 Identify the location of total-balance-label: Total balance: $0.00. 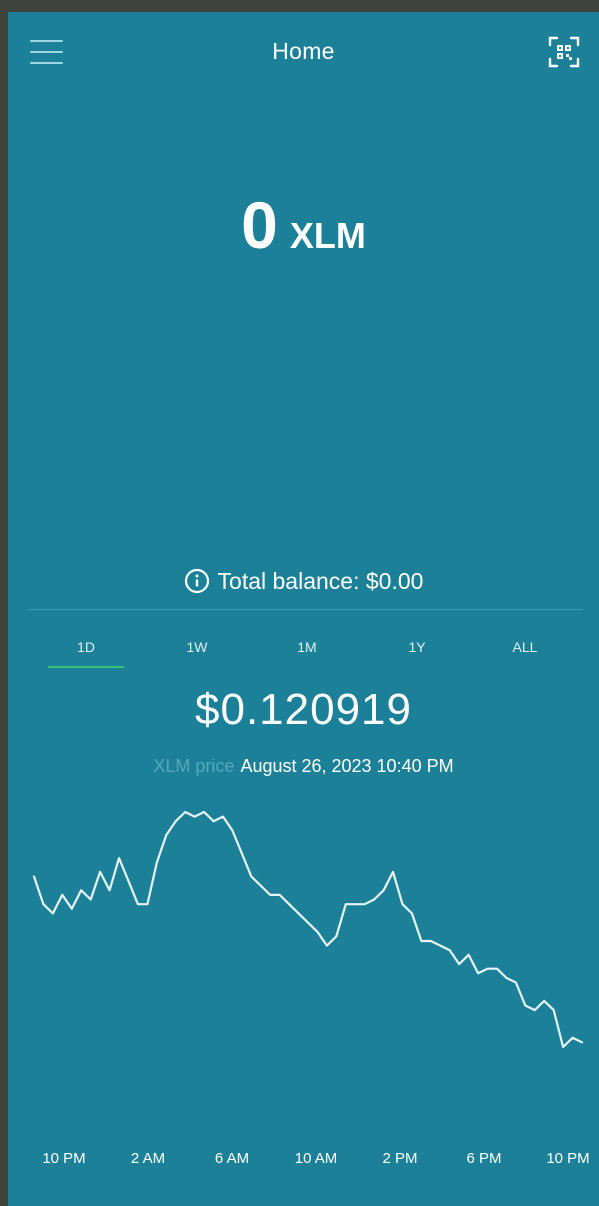
(320, 581).